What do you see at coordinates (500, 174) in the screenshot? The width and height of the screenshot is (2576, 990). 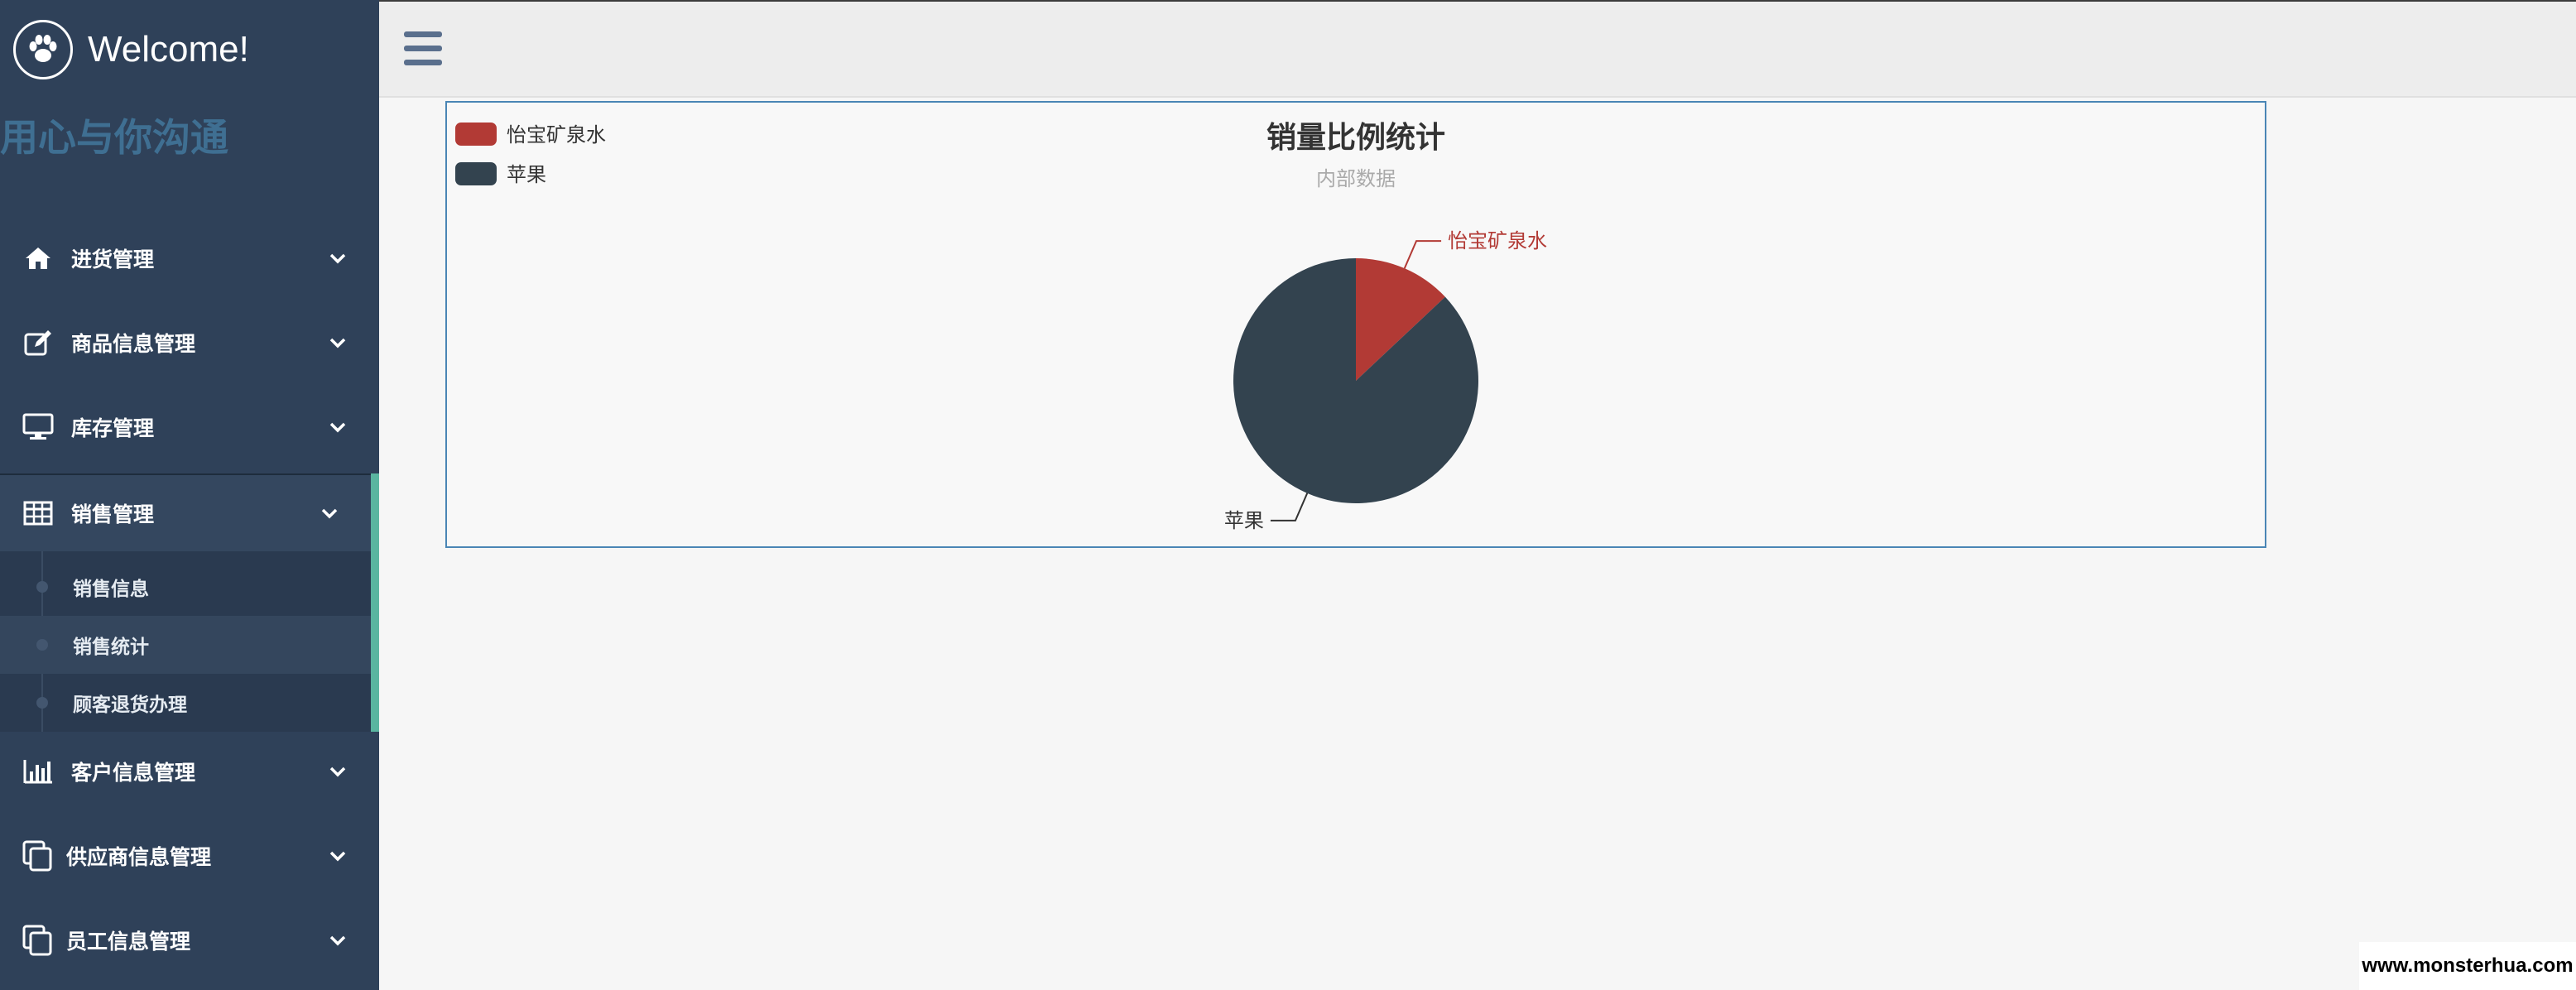 I see `legend-item: 苹果` at bounding box center [500, 174].